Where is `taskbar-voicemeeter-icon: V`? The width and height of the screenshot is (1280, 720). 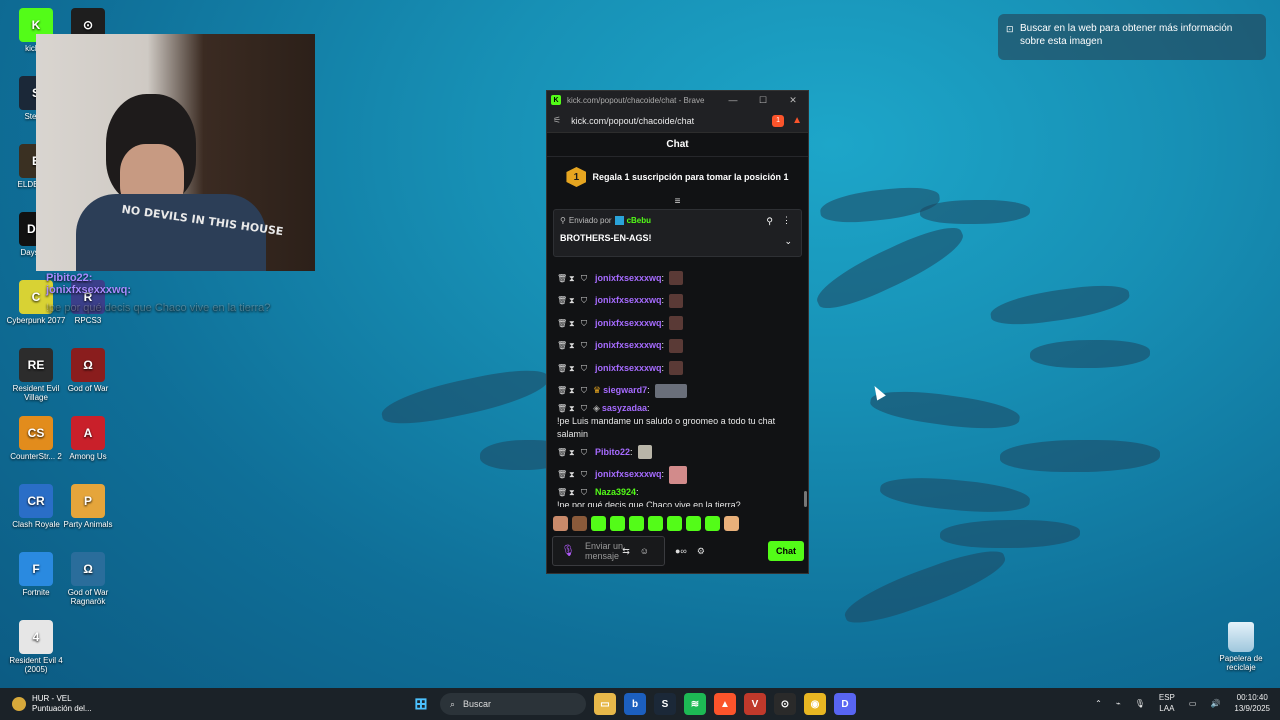 taskbar-voicemeeter-icon: V is located at coordinates (755, 704).